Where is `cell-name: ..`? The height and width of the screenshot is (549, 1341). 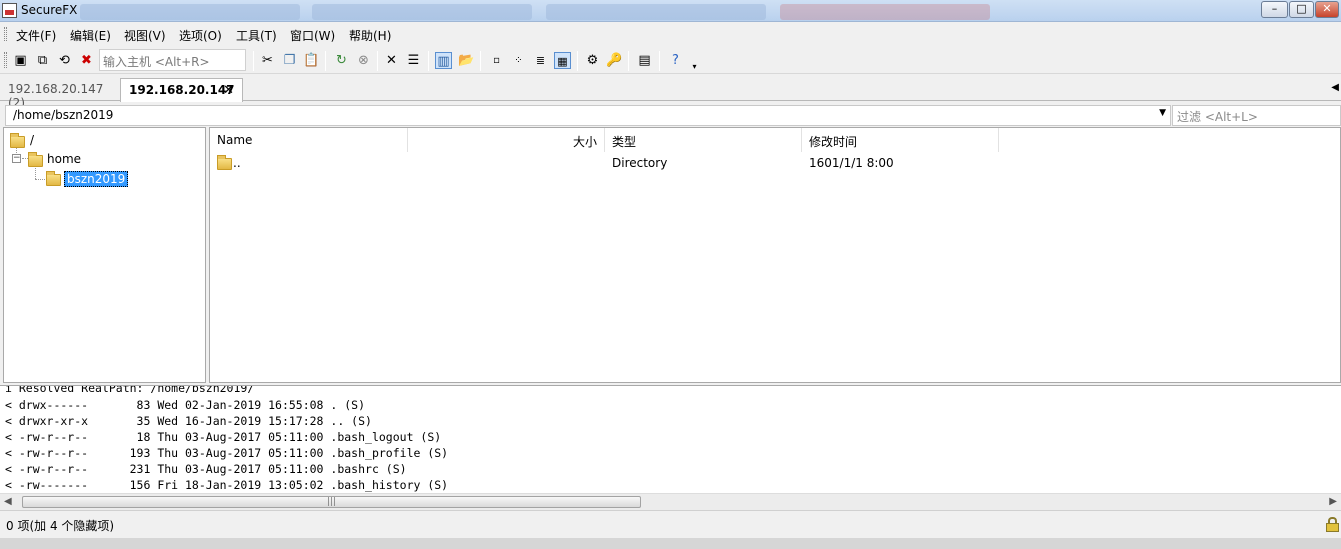
cell-name: .. is located at coordinates (237, 163).